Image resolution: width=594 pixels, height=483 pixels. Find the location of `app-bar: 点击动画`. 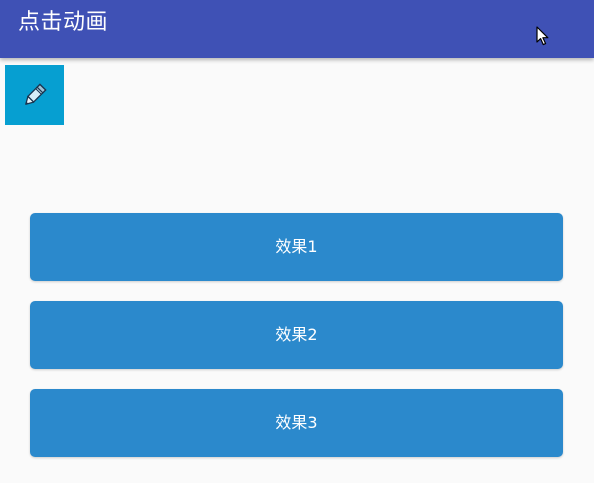

app-bar: 点击动画 is located at coordinates (297, 29).